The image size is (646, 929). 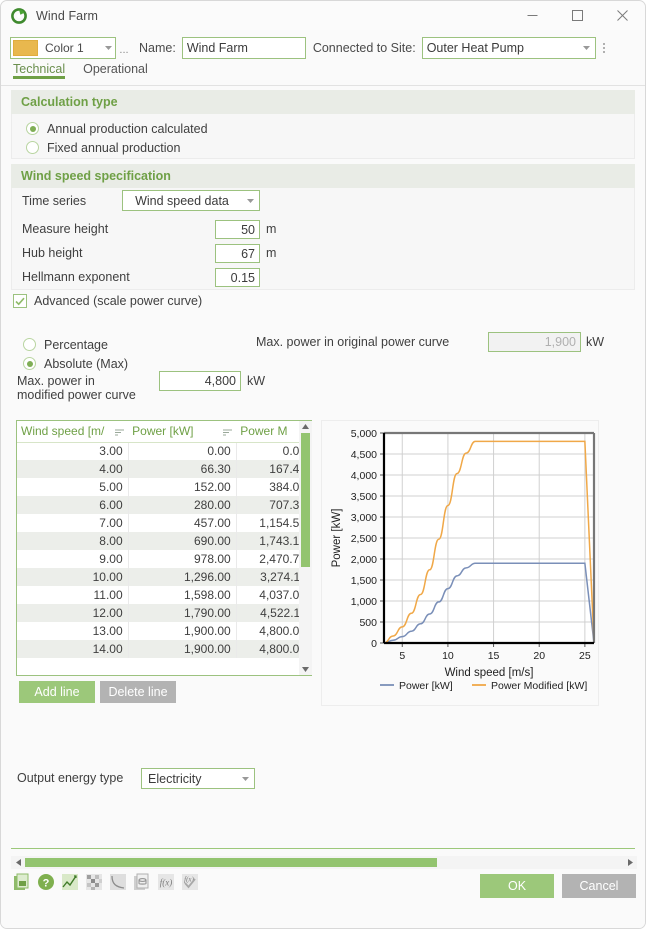 I want to click on cancel-button: Cancel, so click(x=599, y=886).